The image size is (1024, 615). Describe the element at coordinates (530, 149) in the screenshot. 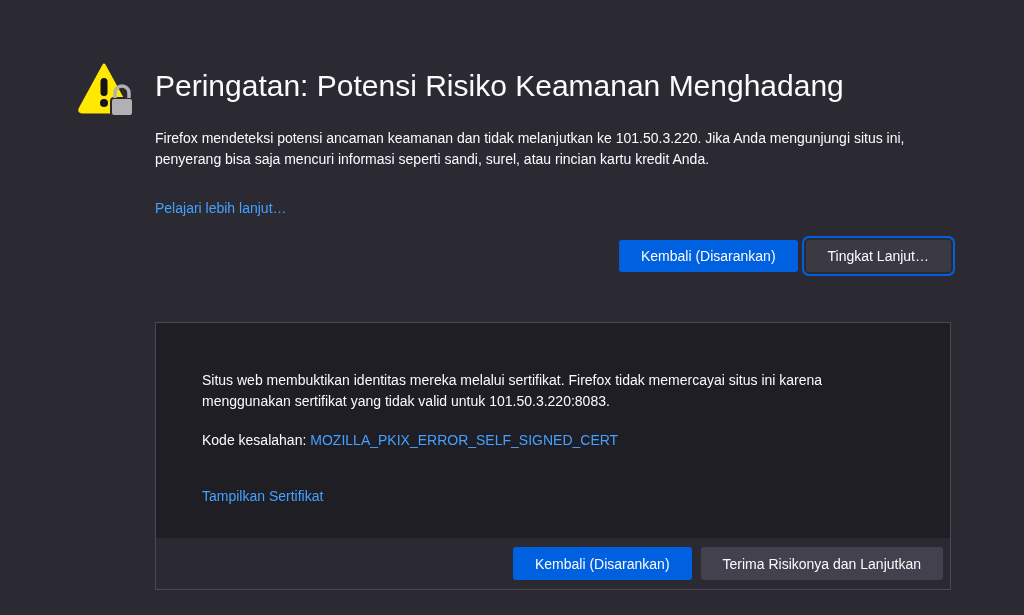

I see `warning-description: Firefox mendeteksi potensi ancaman keamanan dan tidak melanjutkan ke 101.50.3.220. Jika Anda mengunjungi situs ini, penyerang bisa saja mencuri informasi seperti sandi, surel, atau rincian kartu kredit Anda.` at that location.